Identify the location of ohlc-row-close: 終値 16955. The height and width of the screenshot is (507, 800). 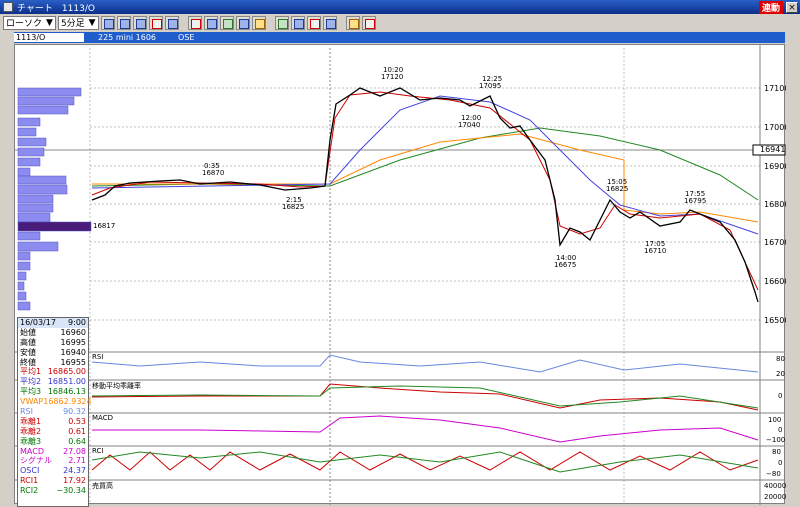
(53, 362).